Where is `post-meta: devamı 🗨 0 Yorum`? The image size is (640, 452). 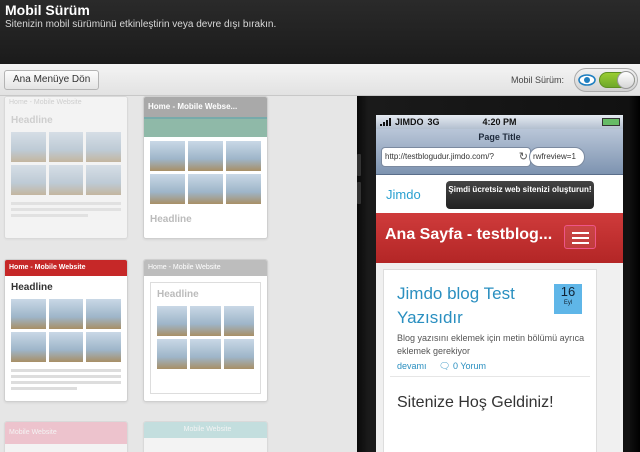
post-meta: devamı 🗨 0 Yorum is located at coordinates (441, 366).